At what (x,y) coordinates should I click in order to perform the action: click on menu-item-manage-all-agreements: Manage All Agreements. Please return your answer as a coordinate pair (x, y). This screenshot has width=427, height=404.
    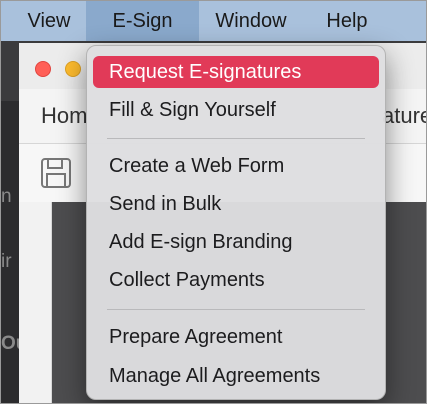
    Looking at the image, I should click on (236, 376).